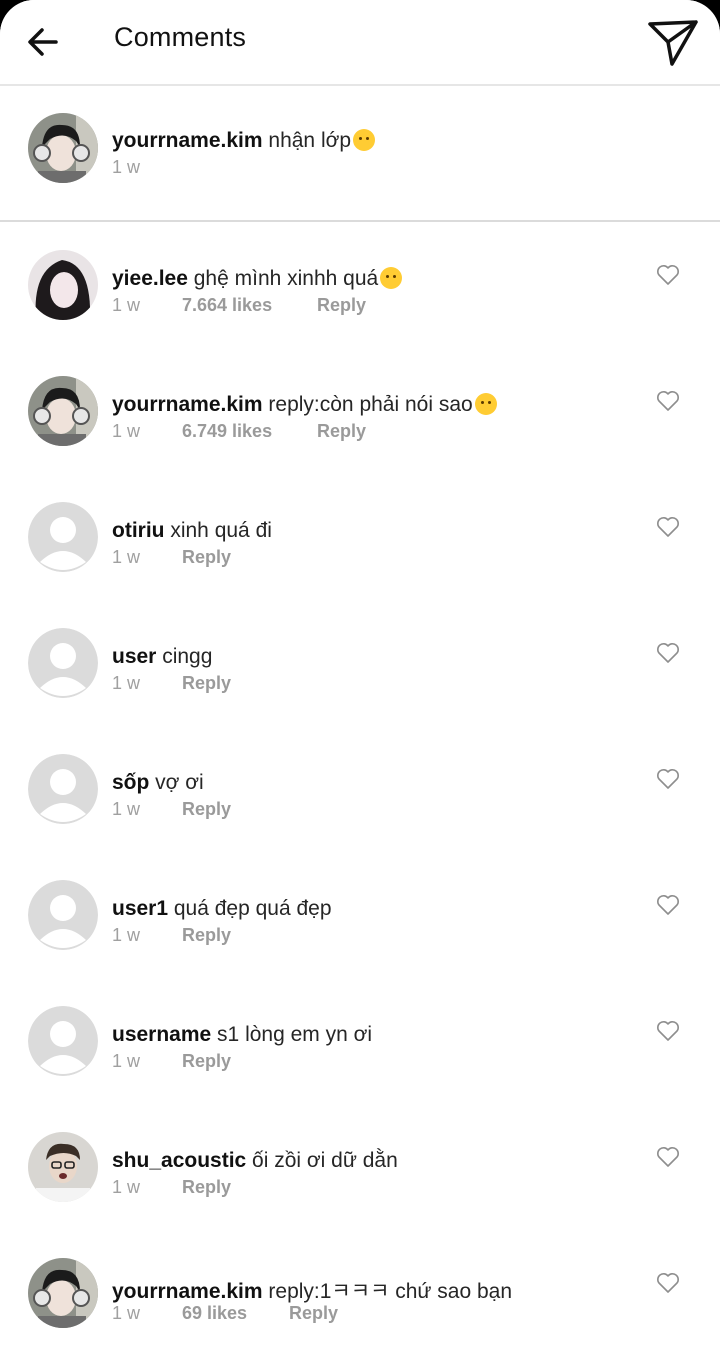 The image size is (720, 1345). What do you see at coordinates (184, 656) in the screenshot?
I see `comment-message: cingg` at bounding box center [184, 656].